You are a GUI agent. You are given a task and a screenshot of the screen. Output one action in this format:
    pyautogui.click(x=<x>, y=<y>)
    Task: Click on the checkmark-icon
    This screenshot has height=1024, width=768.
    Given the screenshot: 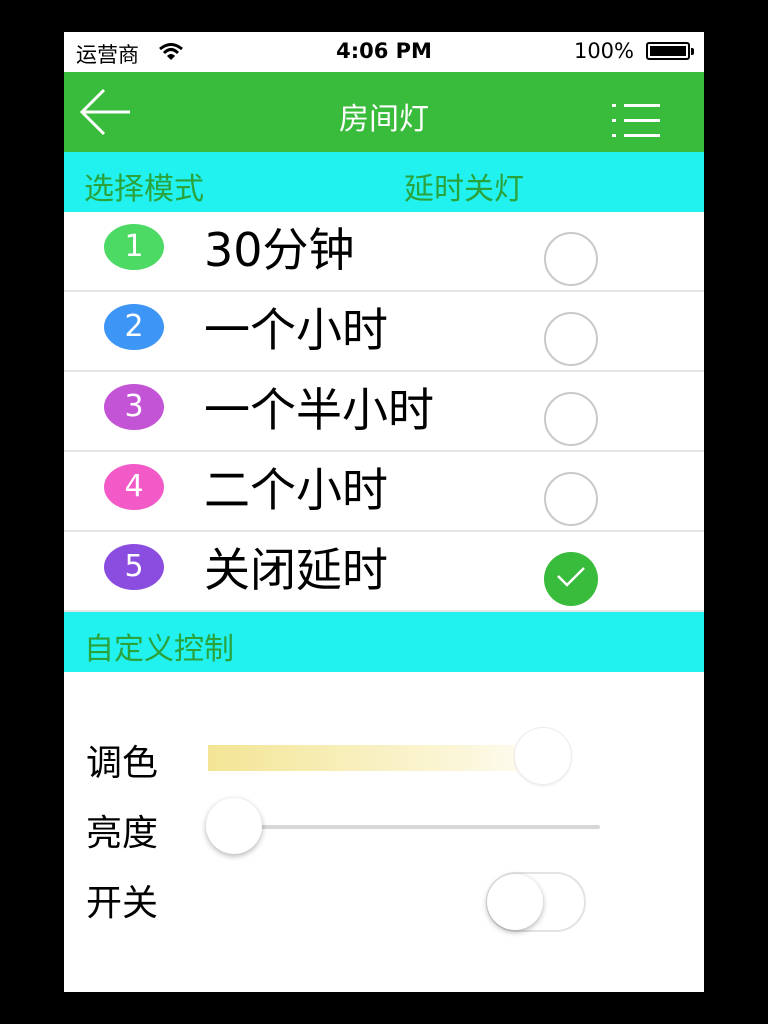 What is the action you would take?
    pyautogui.click(x=571, y=577)
    